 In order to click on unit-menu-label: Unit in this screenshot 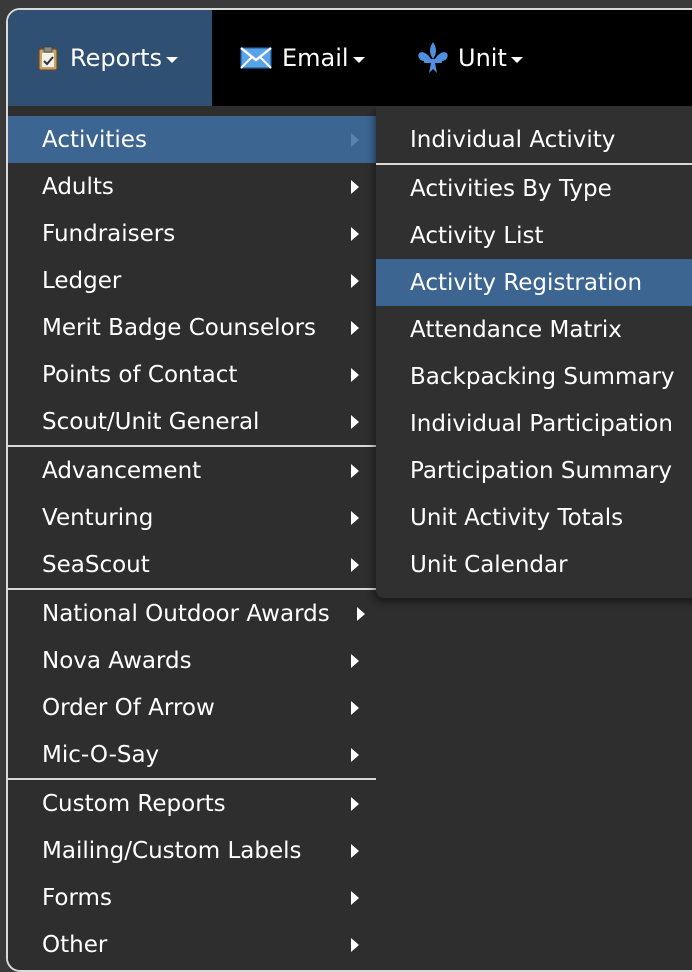, I will do `click(482, 58)`.